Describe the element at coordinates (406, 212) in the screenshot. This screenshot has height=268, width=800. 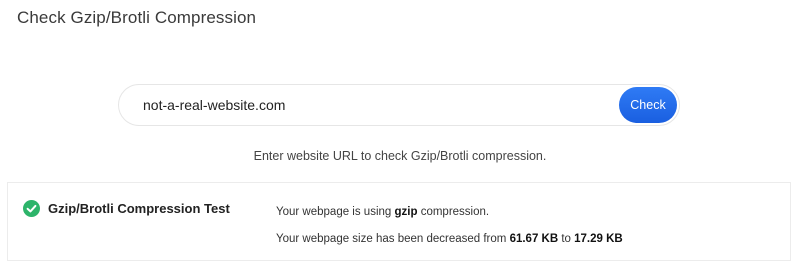
I see `compression-method: gzip` at that location.